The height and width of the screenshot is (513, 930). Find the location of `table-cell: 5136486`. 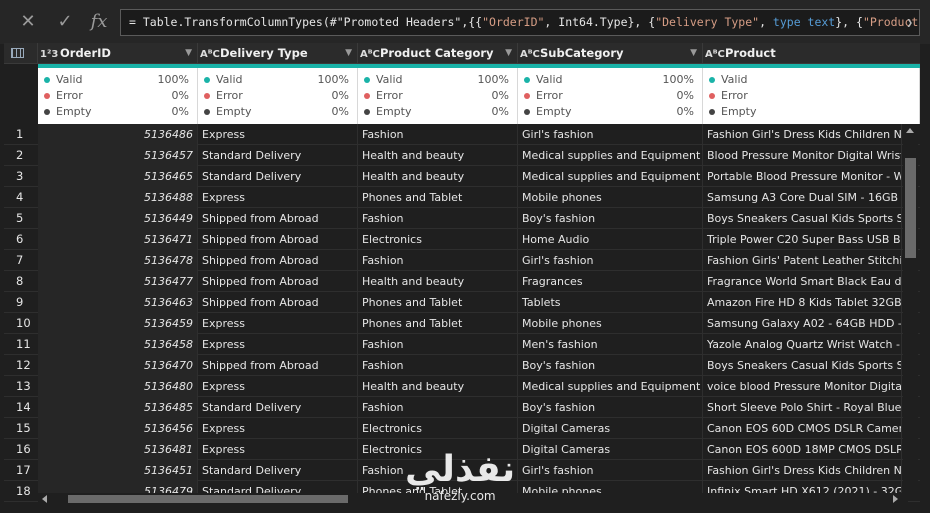

table-cell: 5136486 is located at coordinates (118, 134).